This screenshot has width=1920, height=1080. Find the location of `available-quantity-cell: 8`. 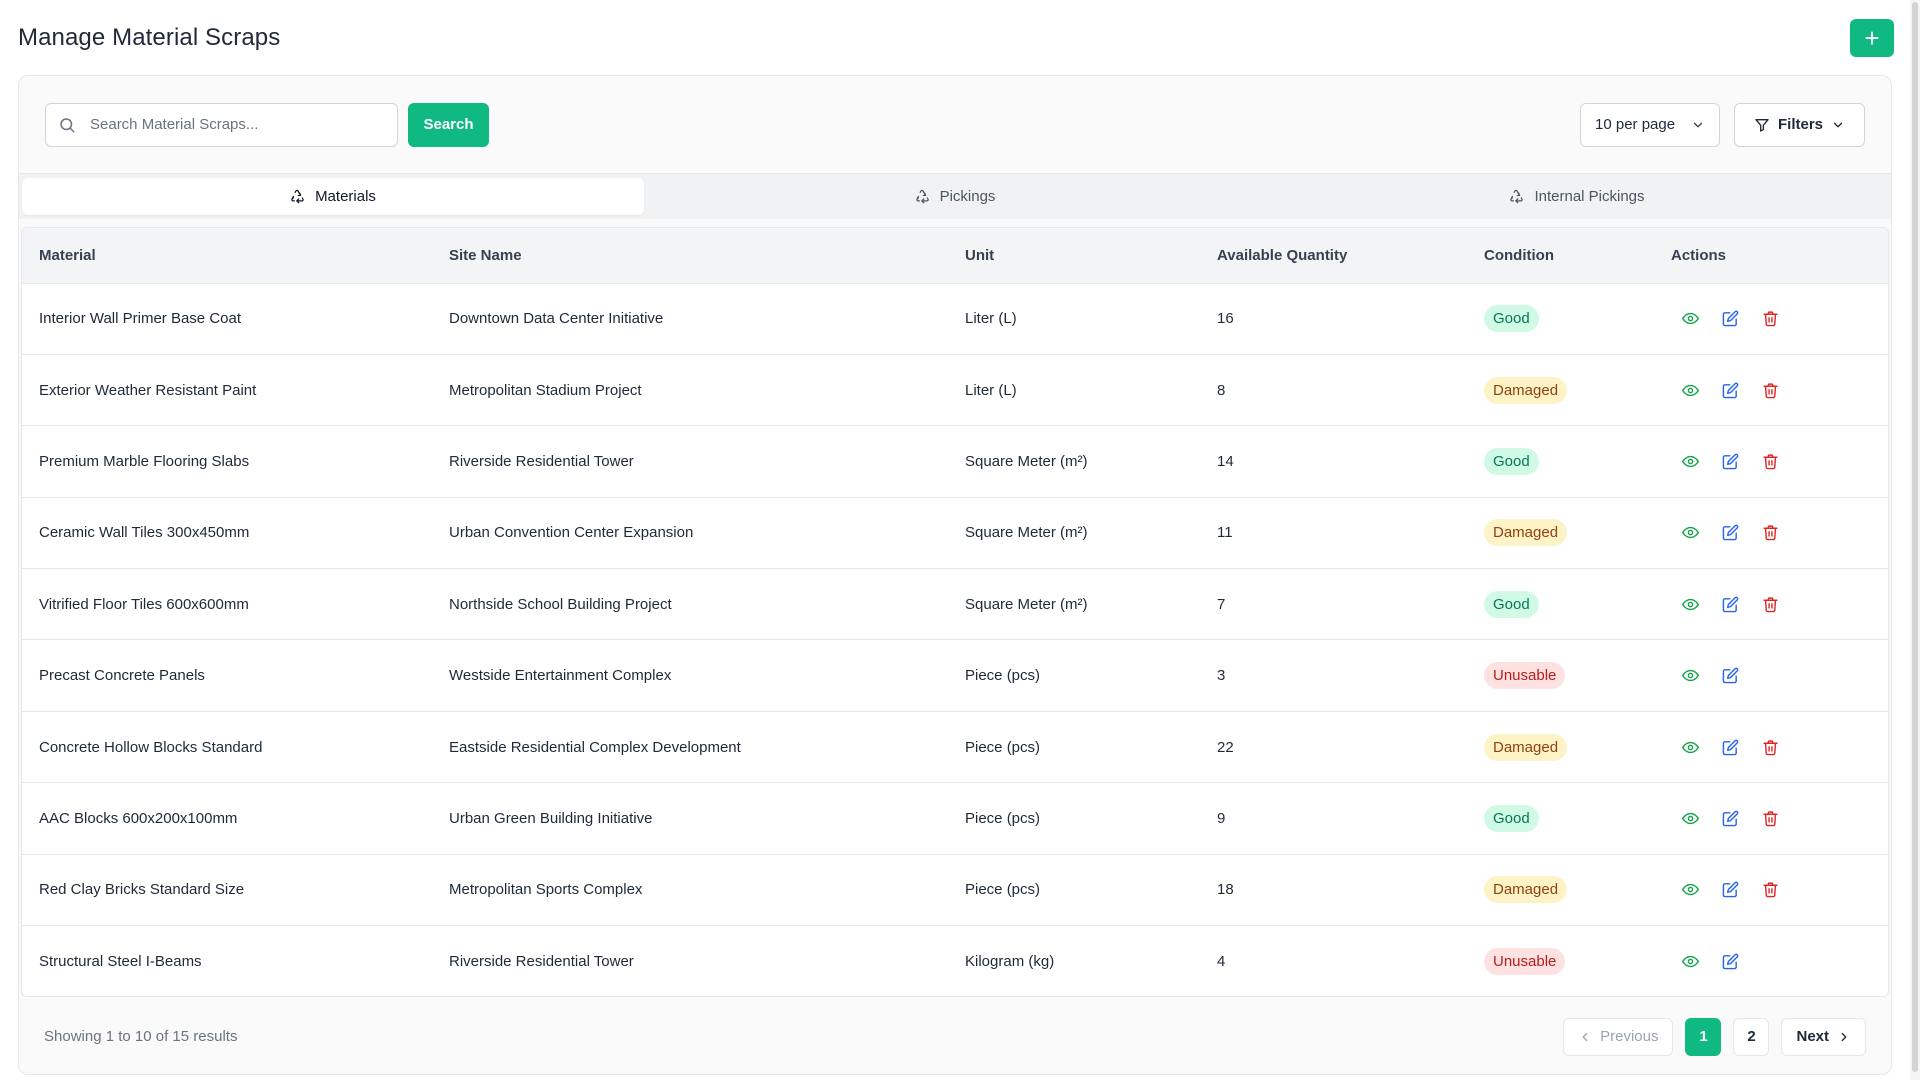

available-quantity-cell: 8 is located at coordinates (1221, 390).